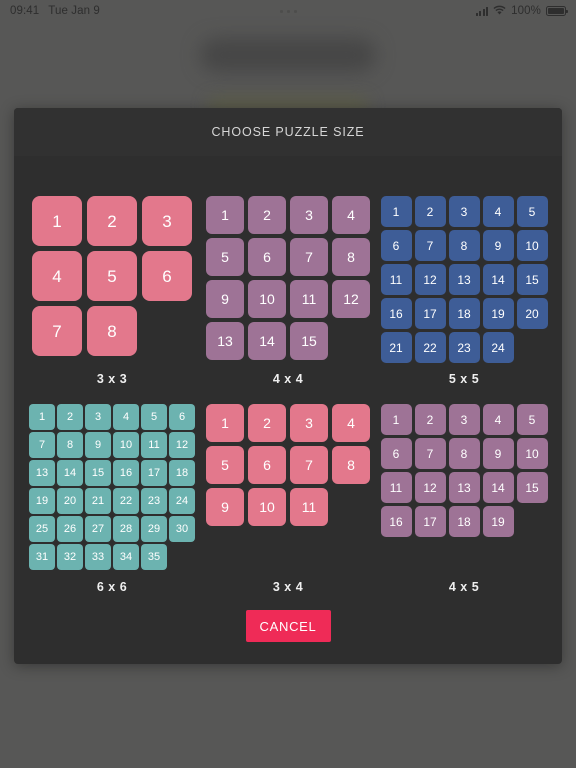  I want to click on puzzle-tile: 34, so click(126, 557).